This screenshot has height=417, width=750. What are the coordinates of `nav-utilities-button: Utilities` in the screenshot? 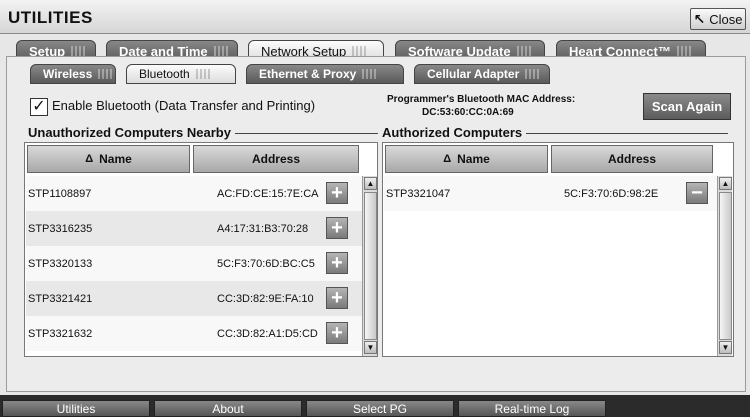 It's located at (76, 408).